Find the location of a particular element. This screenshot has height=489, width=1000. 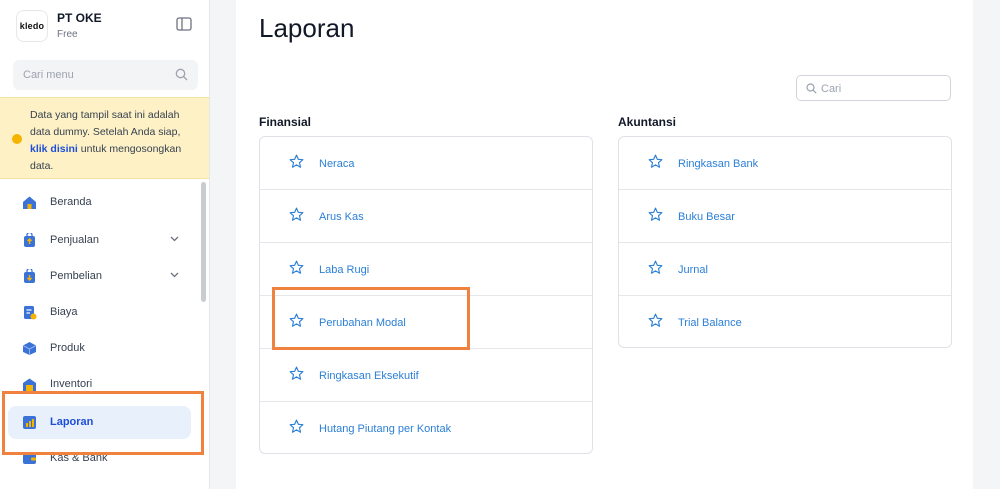

report-item-trial-balance: Trial Balance is located at coordinates (785, 322).